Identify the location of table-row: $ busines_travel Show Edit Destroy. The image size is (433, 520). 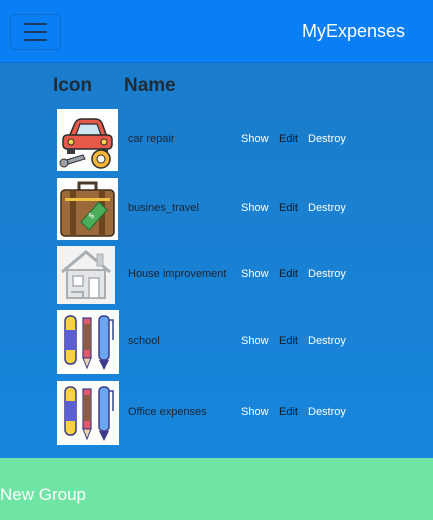
(216, 209).